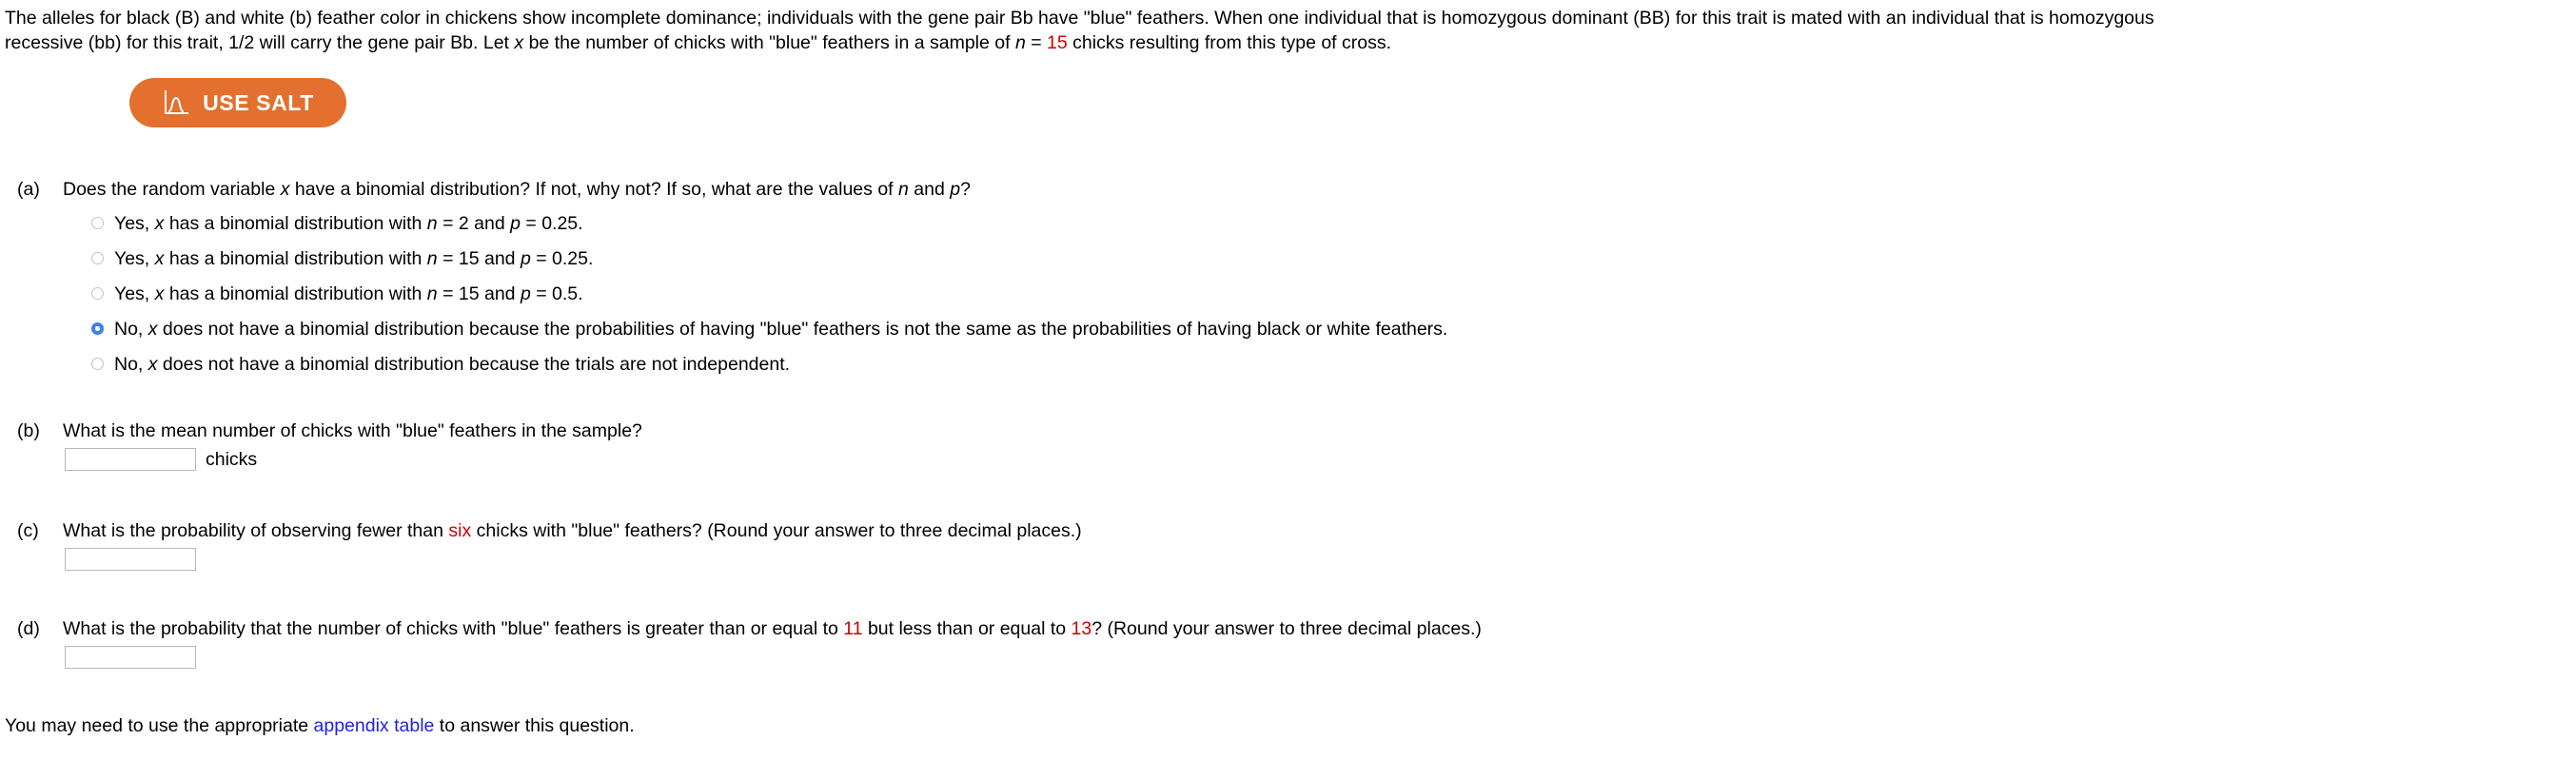 This screenshot has width=2576, height=760. I want to click on question-d-answer-row, so click(130, 657).